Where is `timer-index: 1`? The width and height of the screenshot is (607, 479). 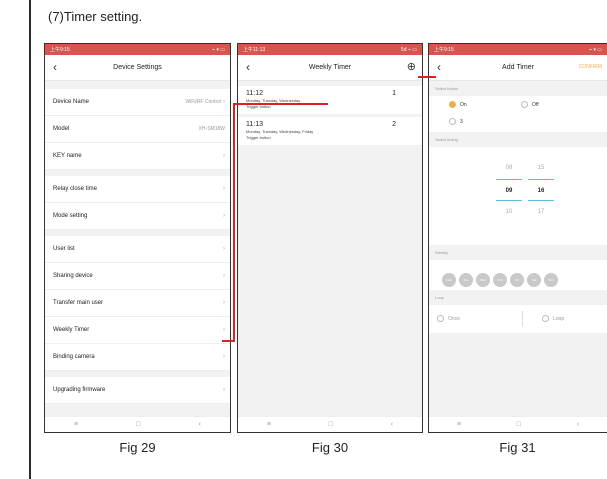 timer-index: 1 is located at coordinates (394, 93).